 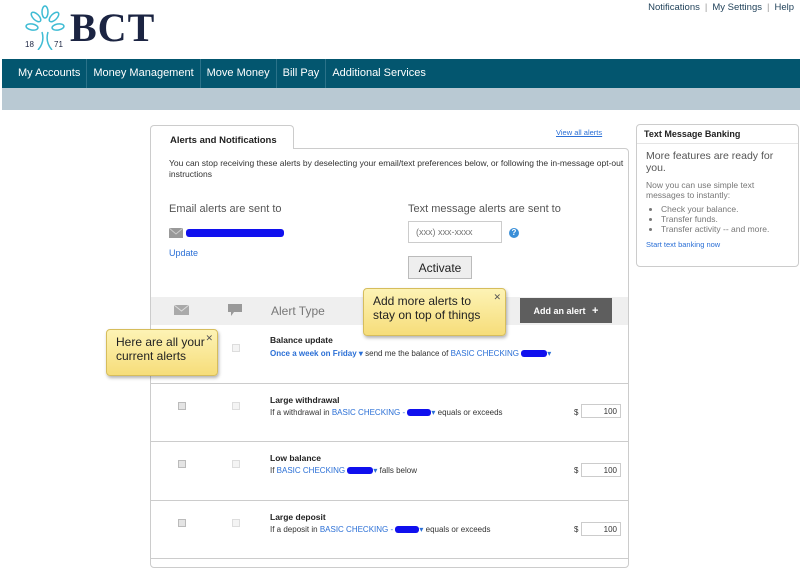 What do you see at coordinates (514, 233) in the screenshot?
I see `help-icon: ?` at bounding box center [514, 233].